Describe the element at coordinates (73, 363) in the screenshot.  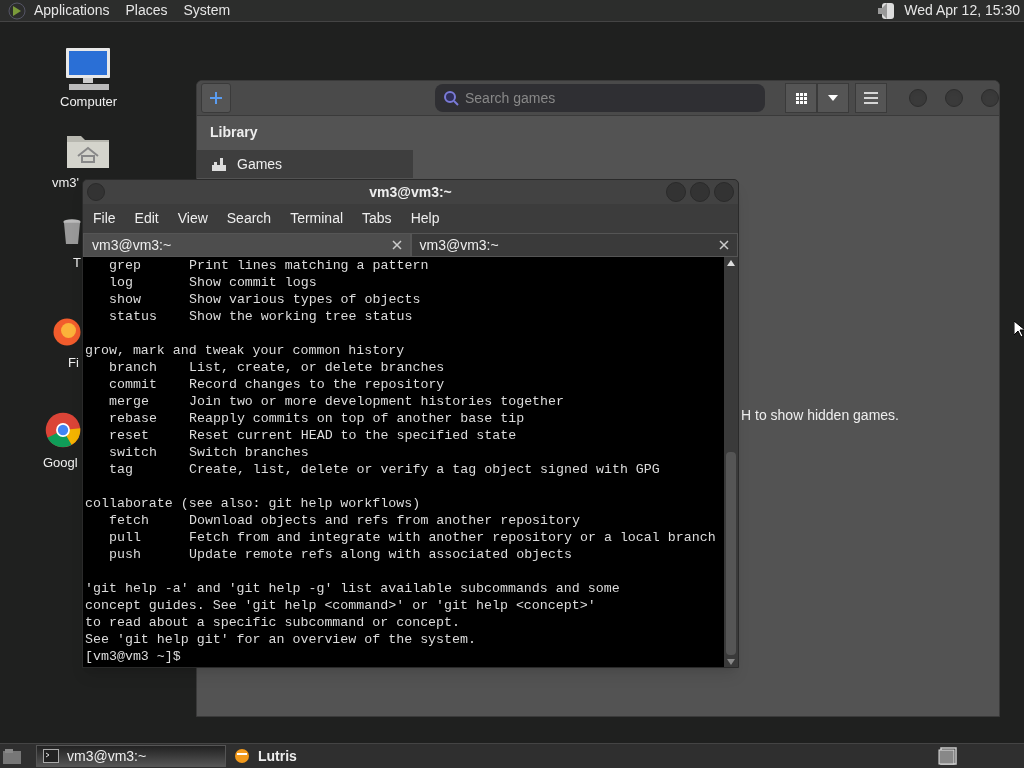
I see `icon-label: Fi` at that location.